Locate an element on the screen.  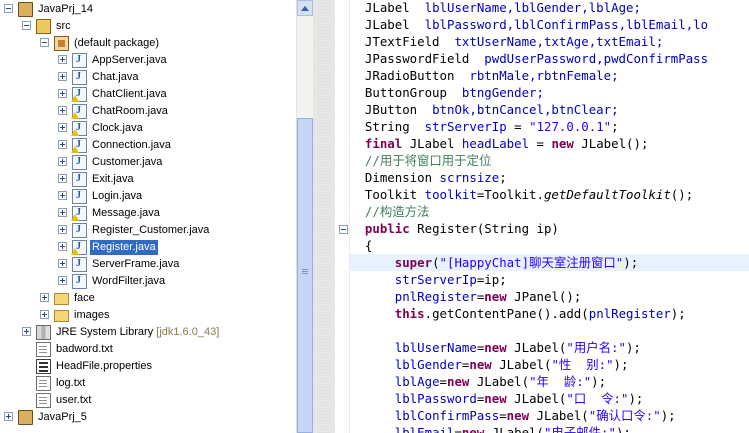
tree-item-file-log-txt: log.txt is located at coordinates (148, 383).